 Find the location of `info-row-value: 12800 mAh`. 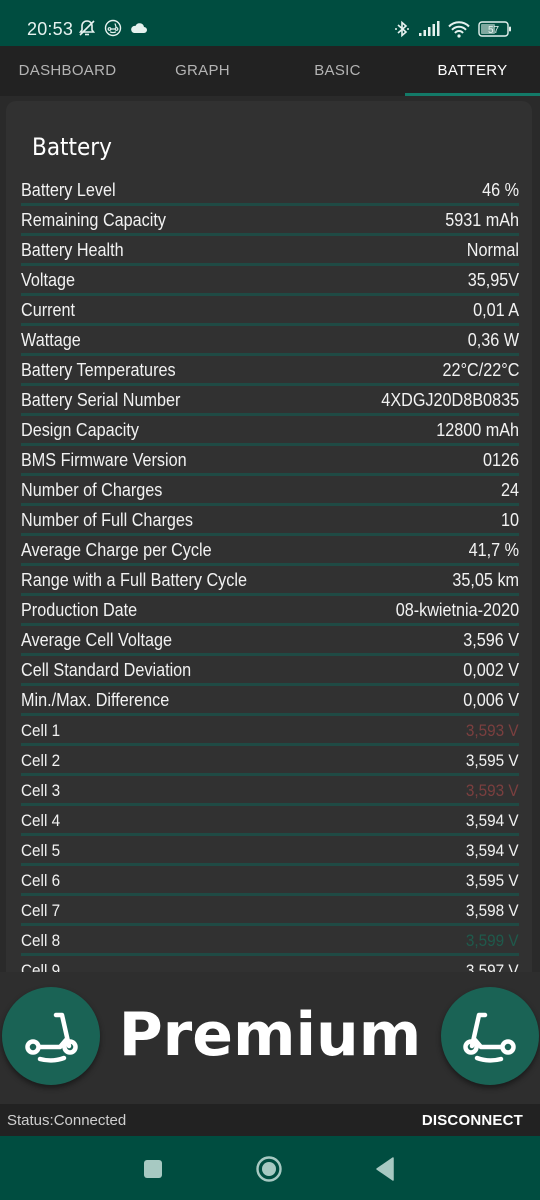

info-row-value: 12800 mAh is located at coordinates (477, 430).